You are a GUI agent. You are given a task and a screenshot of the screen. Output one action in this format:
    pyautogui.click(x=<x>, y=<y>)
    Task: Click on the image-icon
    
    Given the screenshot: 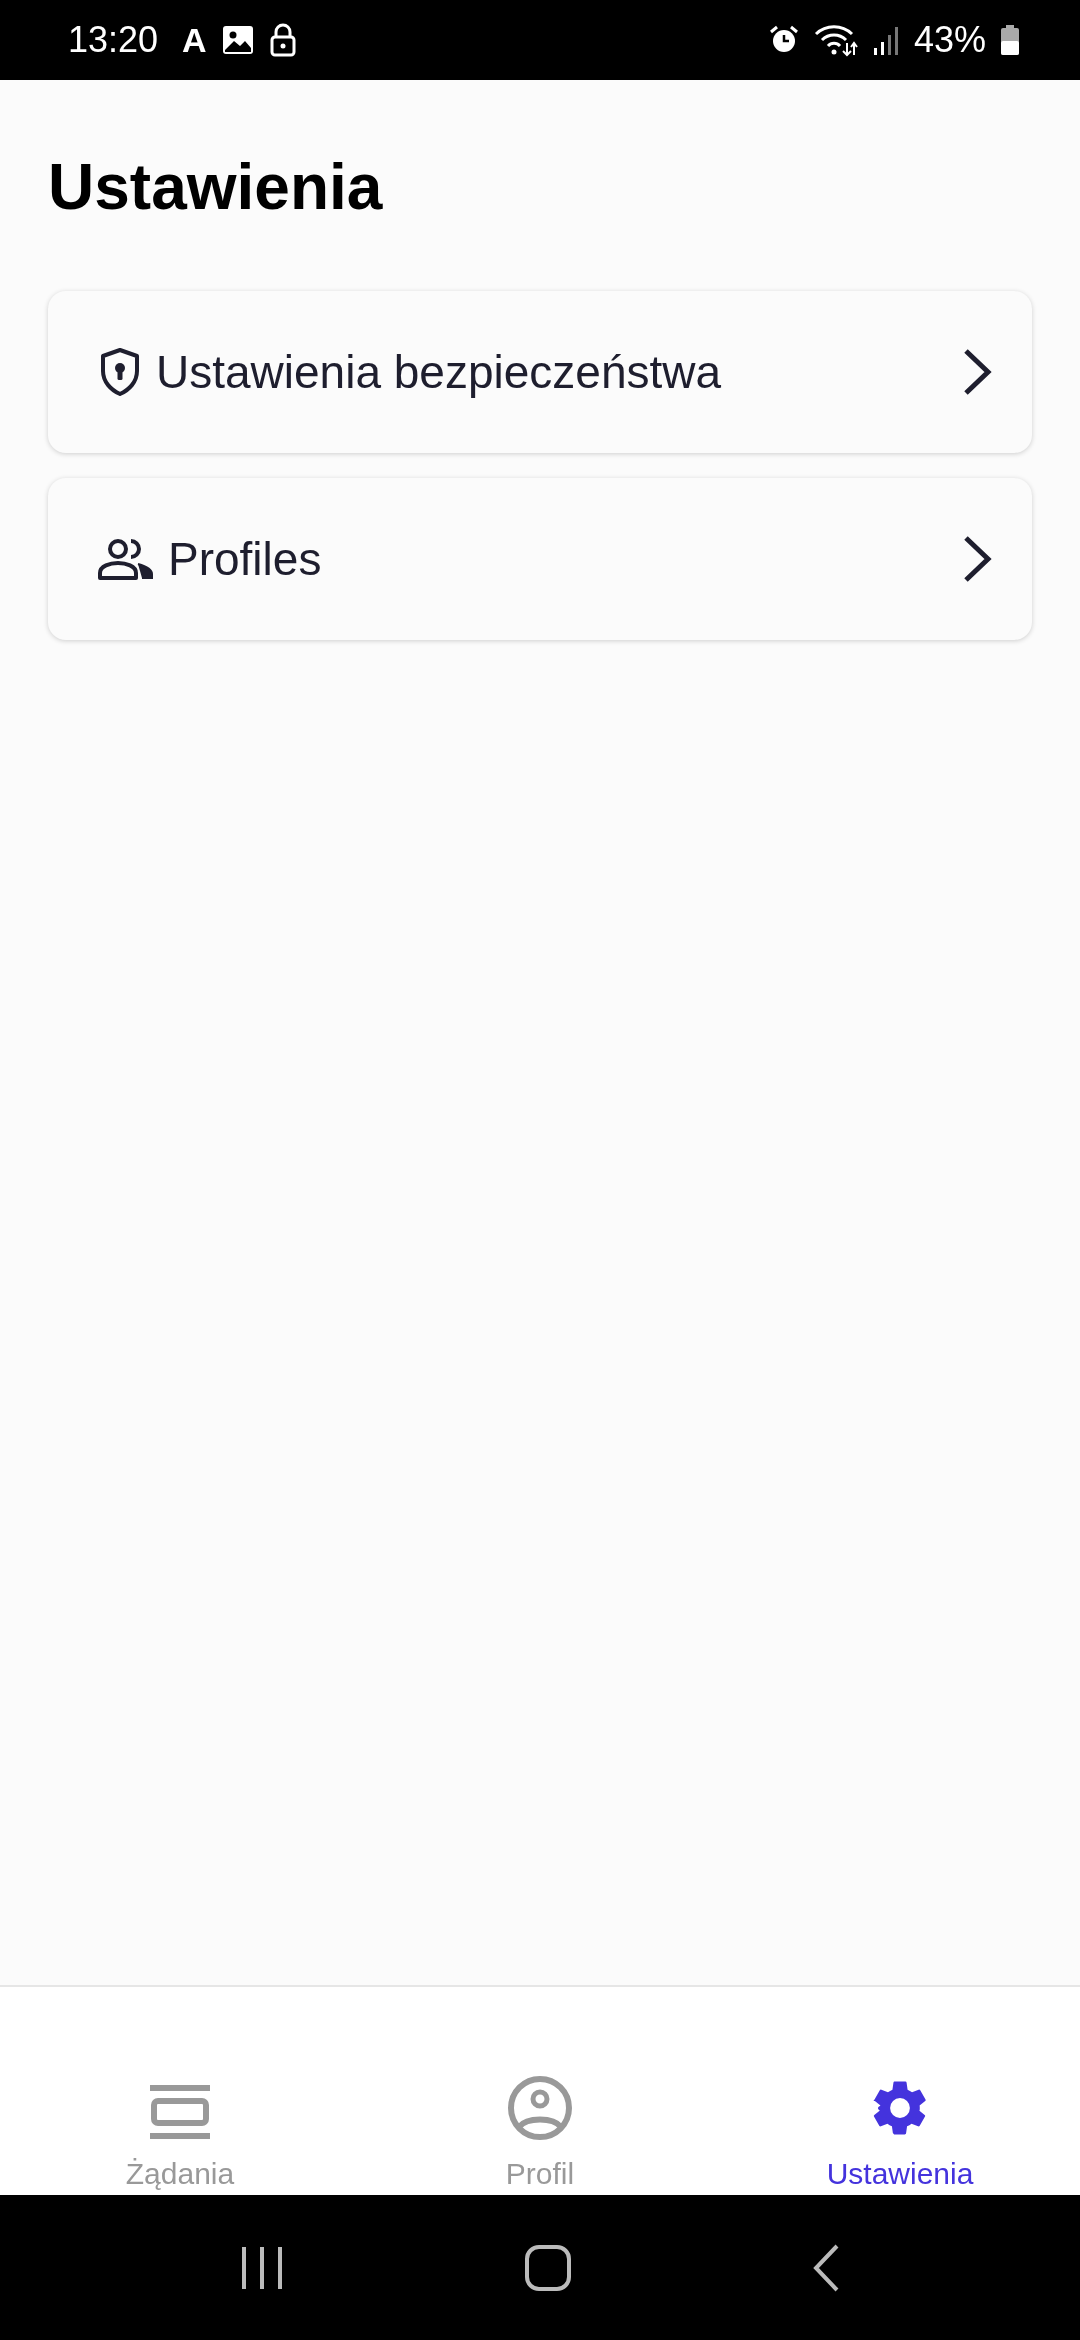 What is the action you would take?
    pyautogui.click(x=237, y=40)
    